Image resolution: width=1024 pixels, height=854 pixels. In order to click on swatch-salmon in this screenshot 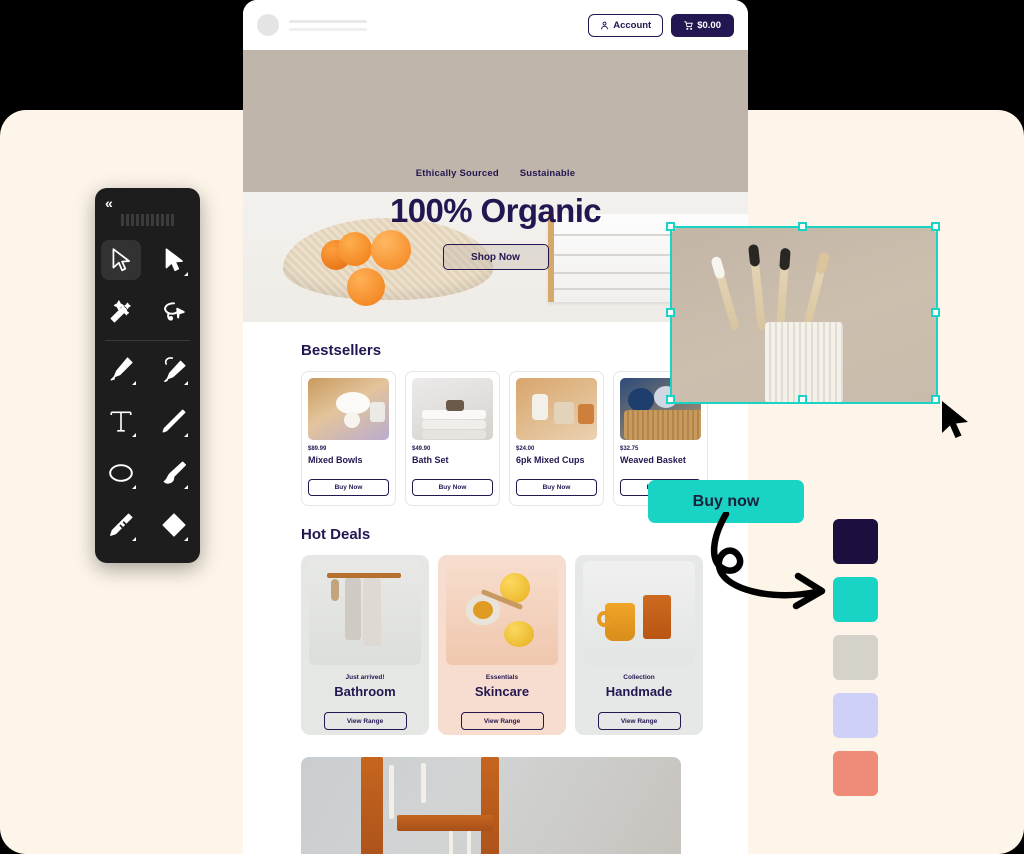, I will do `click(855, 773)`.